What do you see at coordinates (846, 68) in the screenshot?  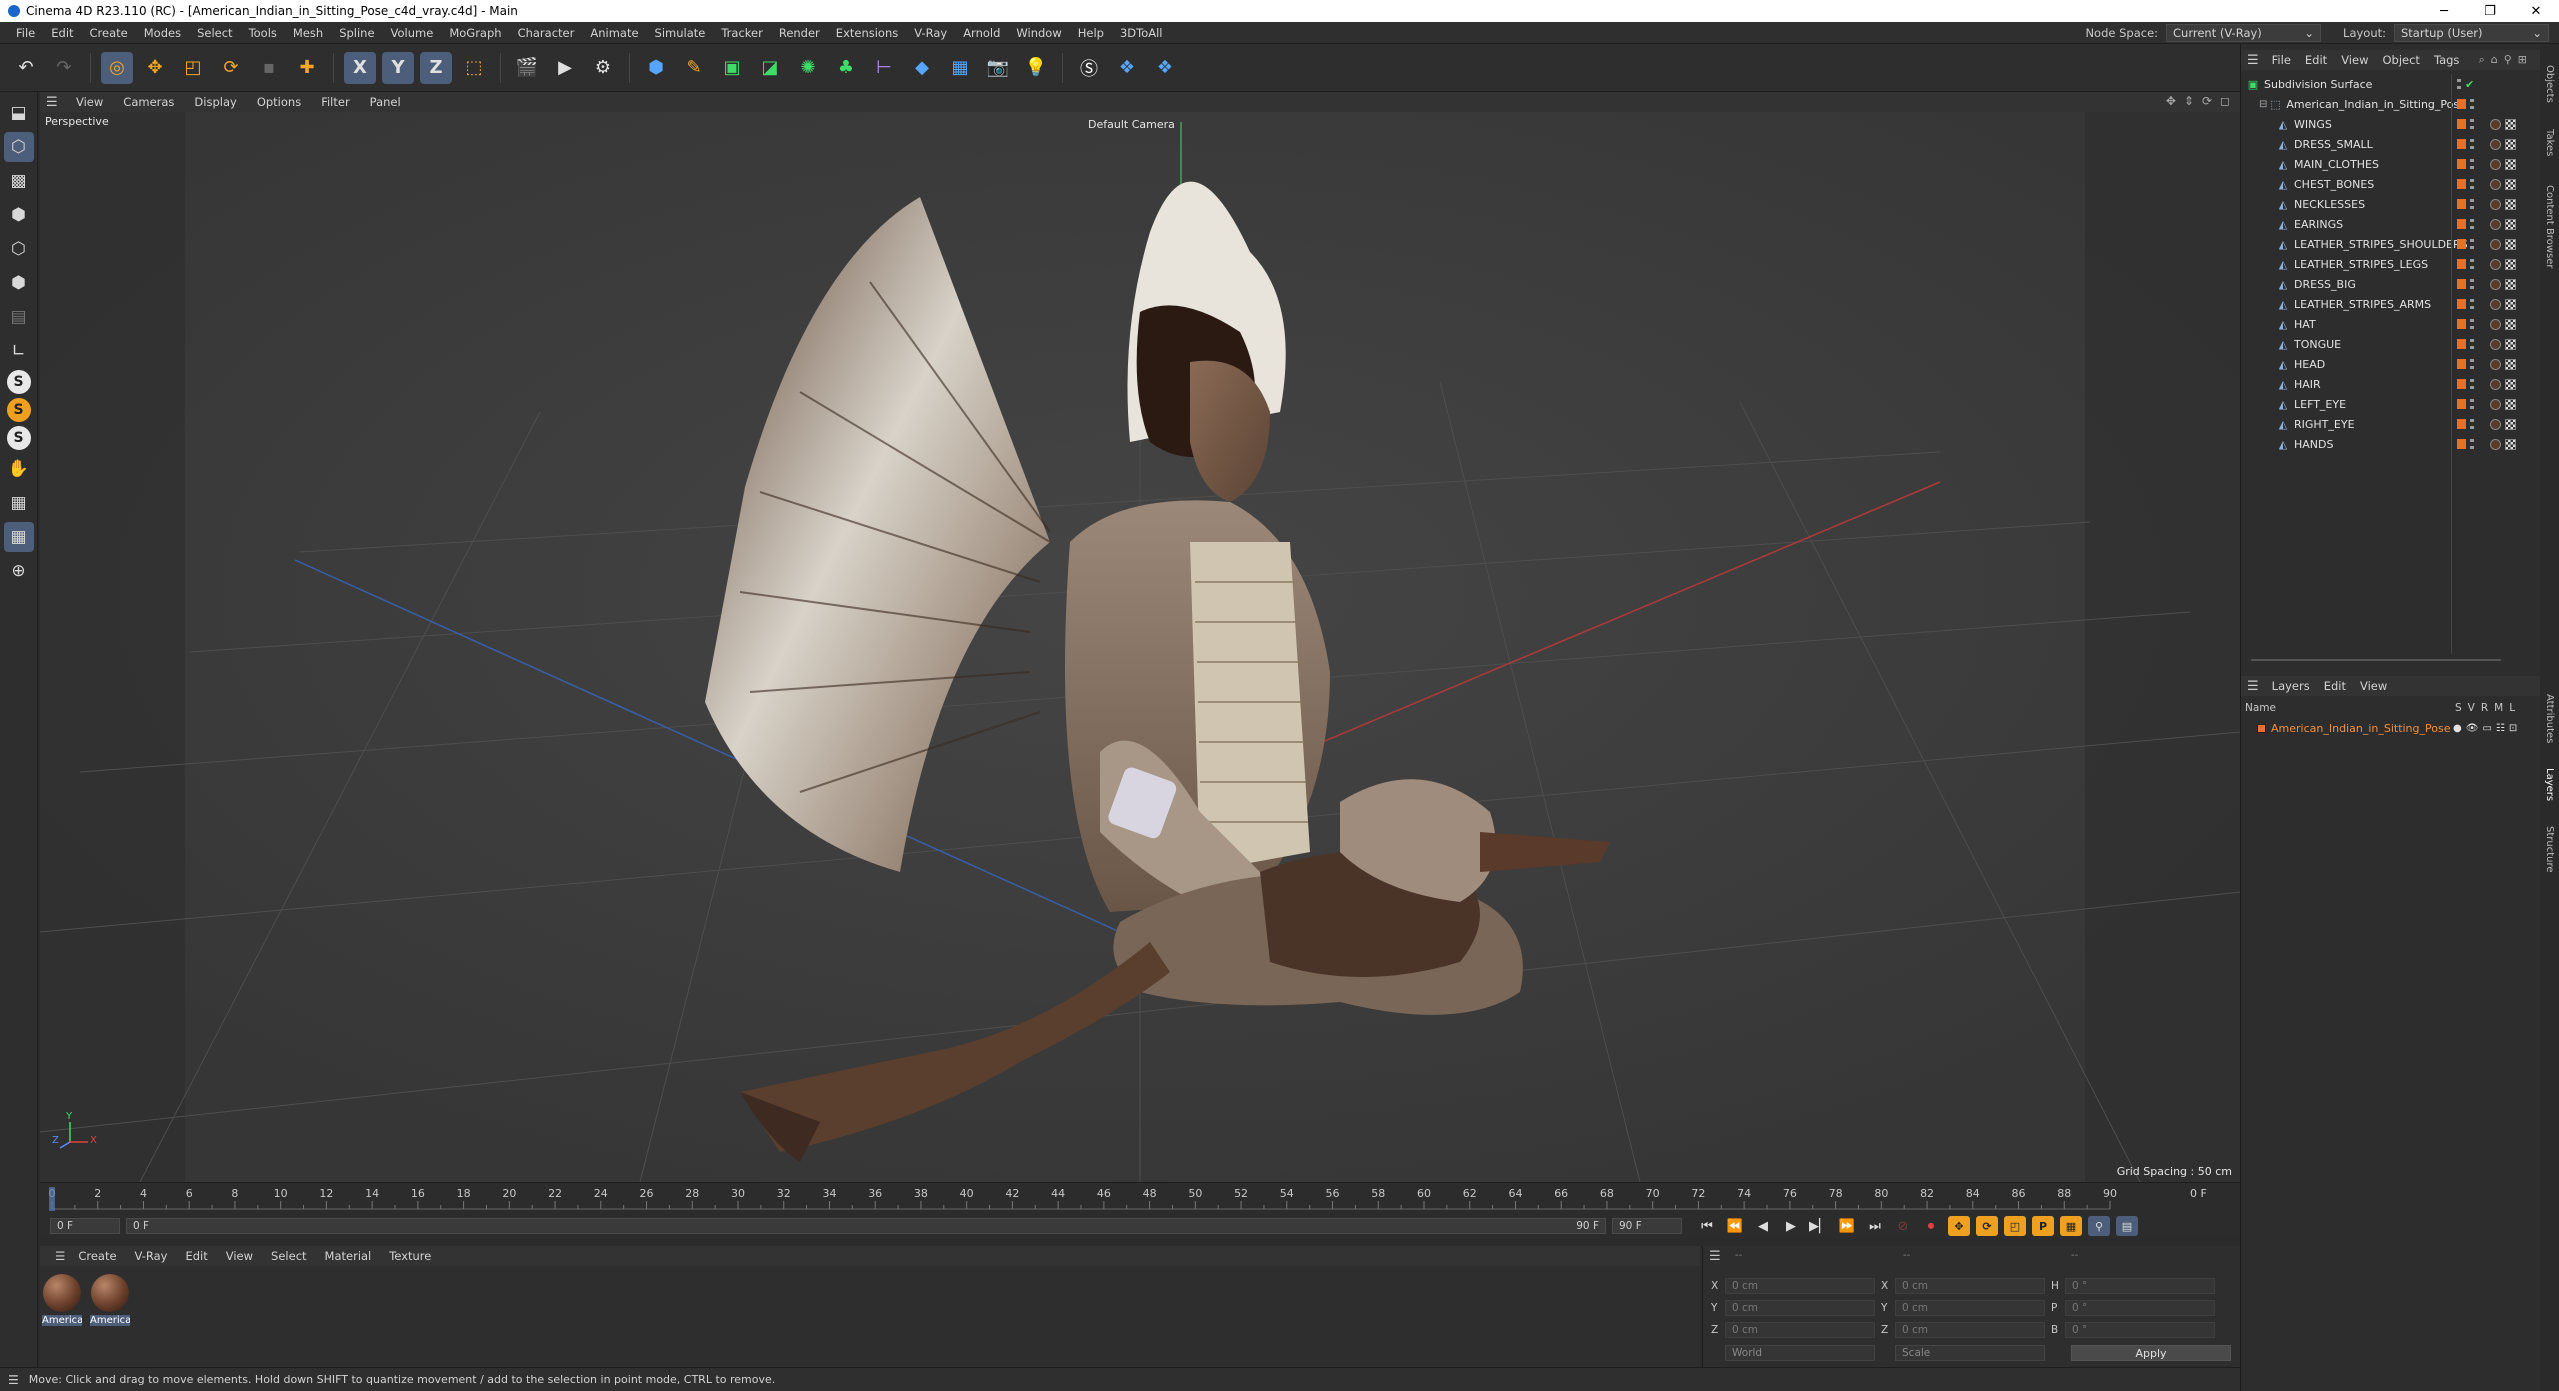 I see `deformer-icon: ♣` at bounding box center [846, 68].